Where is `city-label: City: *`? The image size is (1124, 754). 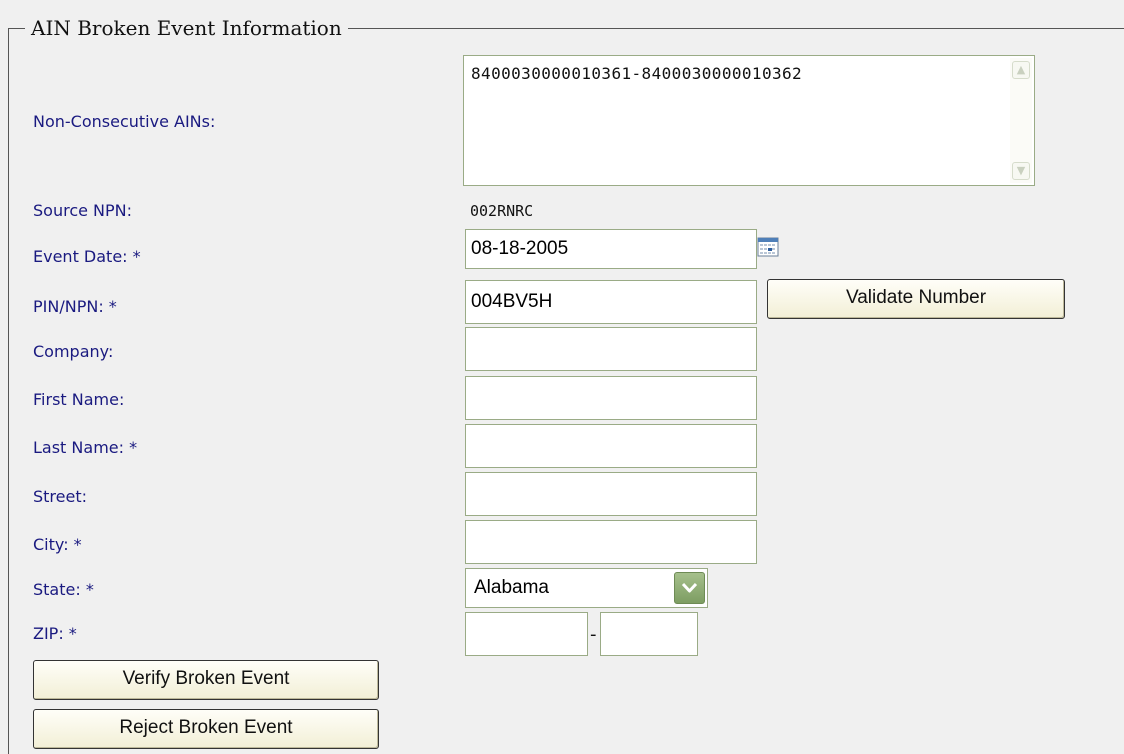
city-label: City: * is located at coordinates (57, 544).